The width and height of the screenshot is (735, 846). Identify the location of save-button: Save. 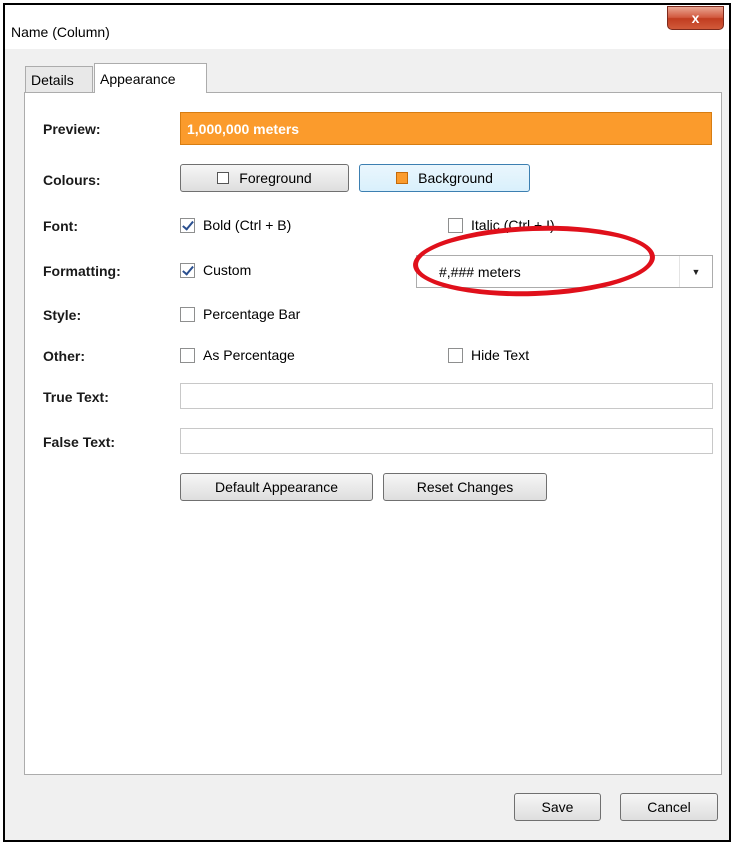
(557, 807).